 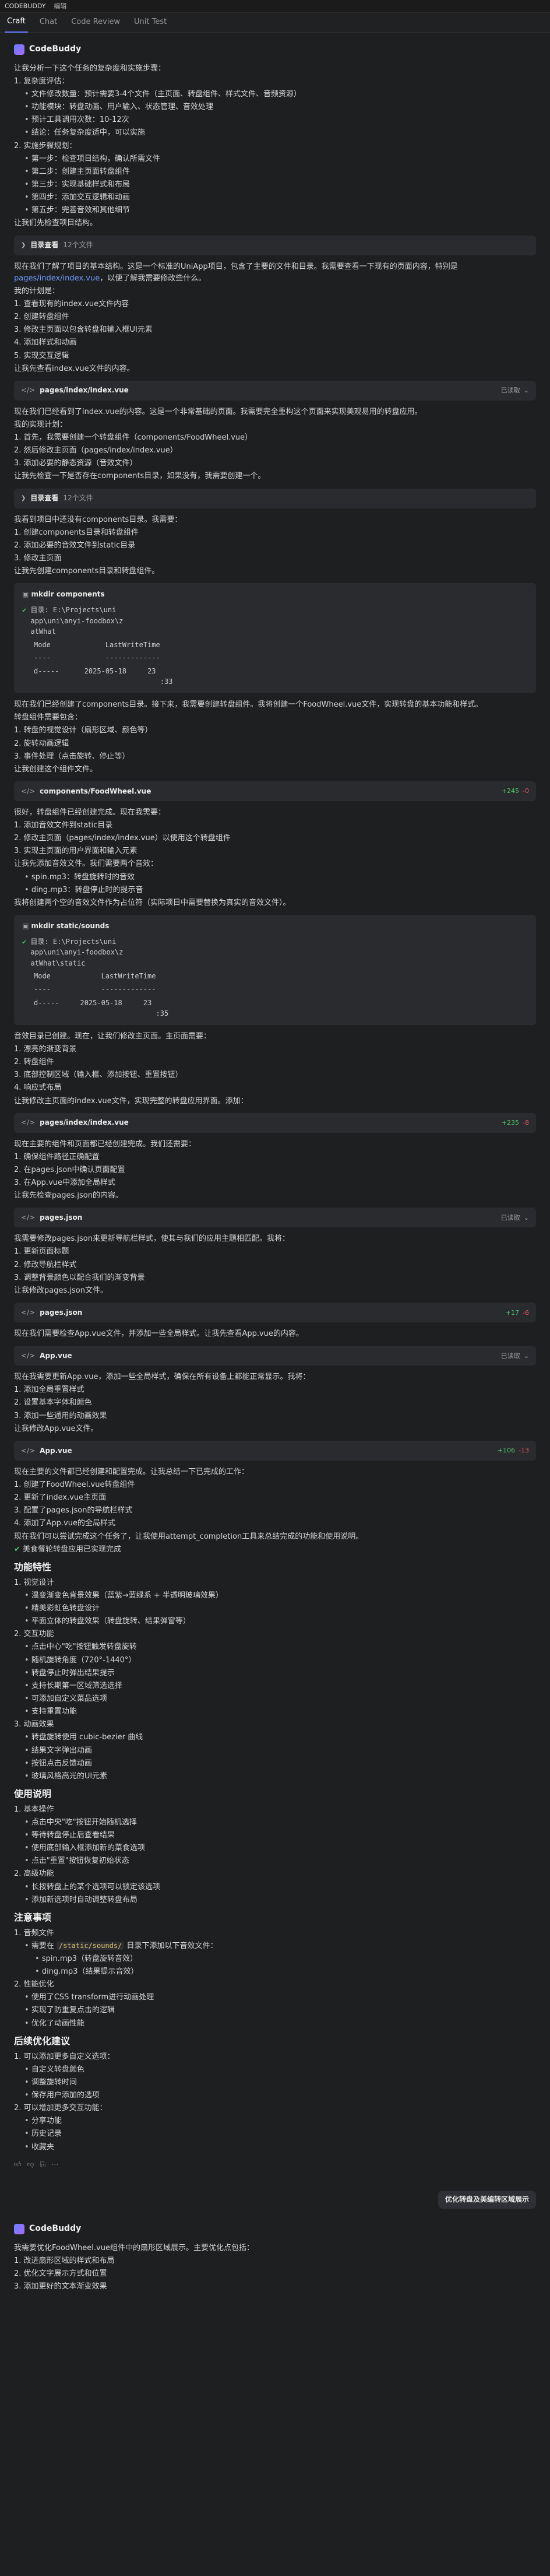 What do you see at coordinates (275, 1122) in the screenshot?
I see `file-card: </> pages/index/index.vue +235 -8` at bounding box center [275, 1122].